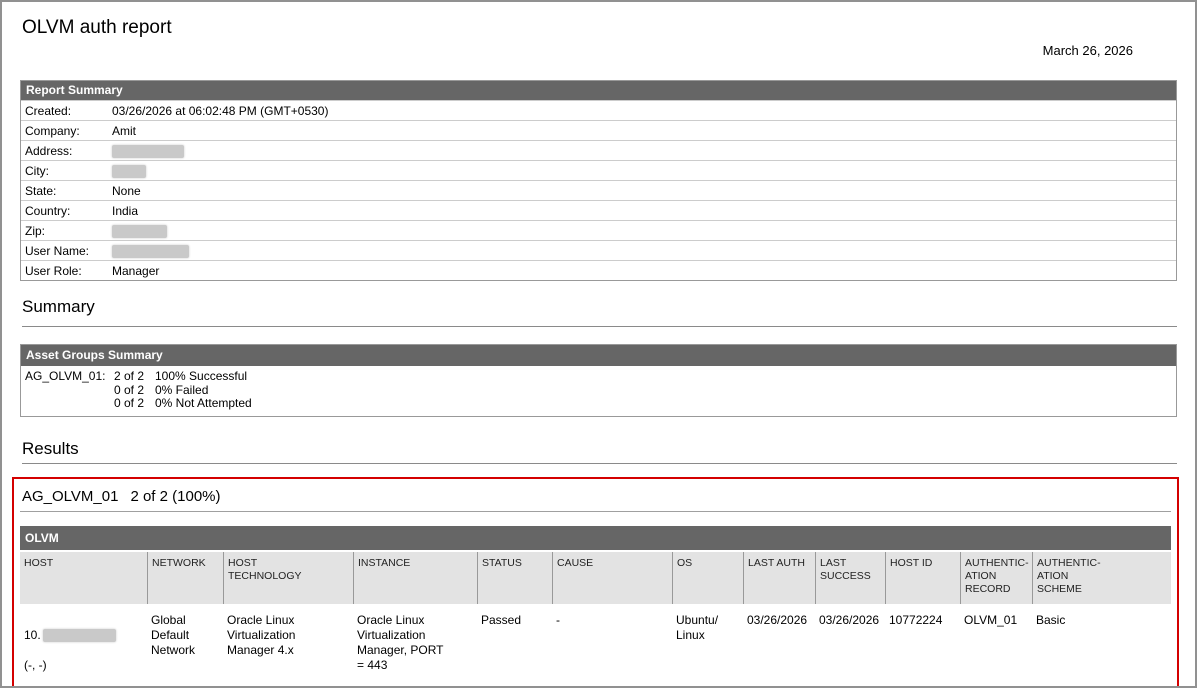  I want to click on row-value: Amit, so click(124, 130).